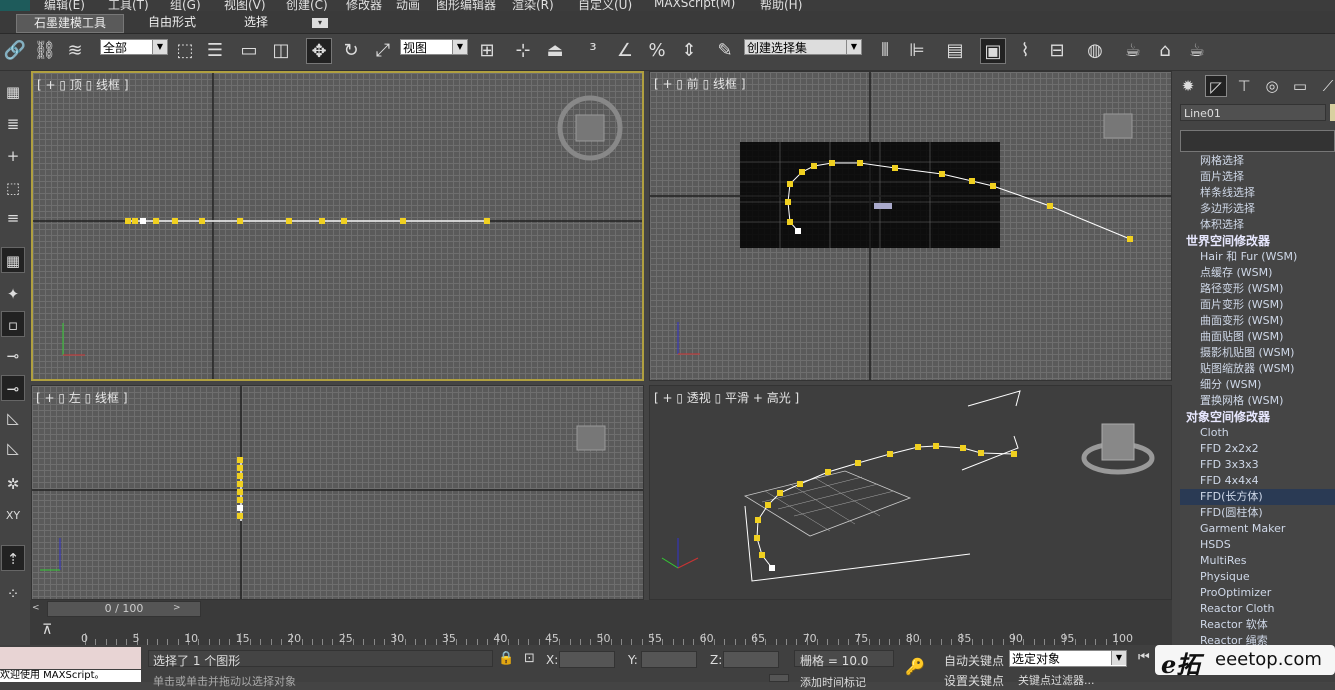 The width and height of the screenshot is (1335, 690). Describe the element at coordinates (1095, 51) in the screenshot. I see `material-editor-icon: ◍` at that location.